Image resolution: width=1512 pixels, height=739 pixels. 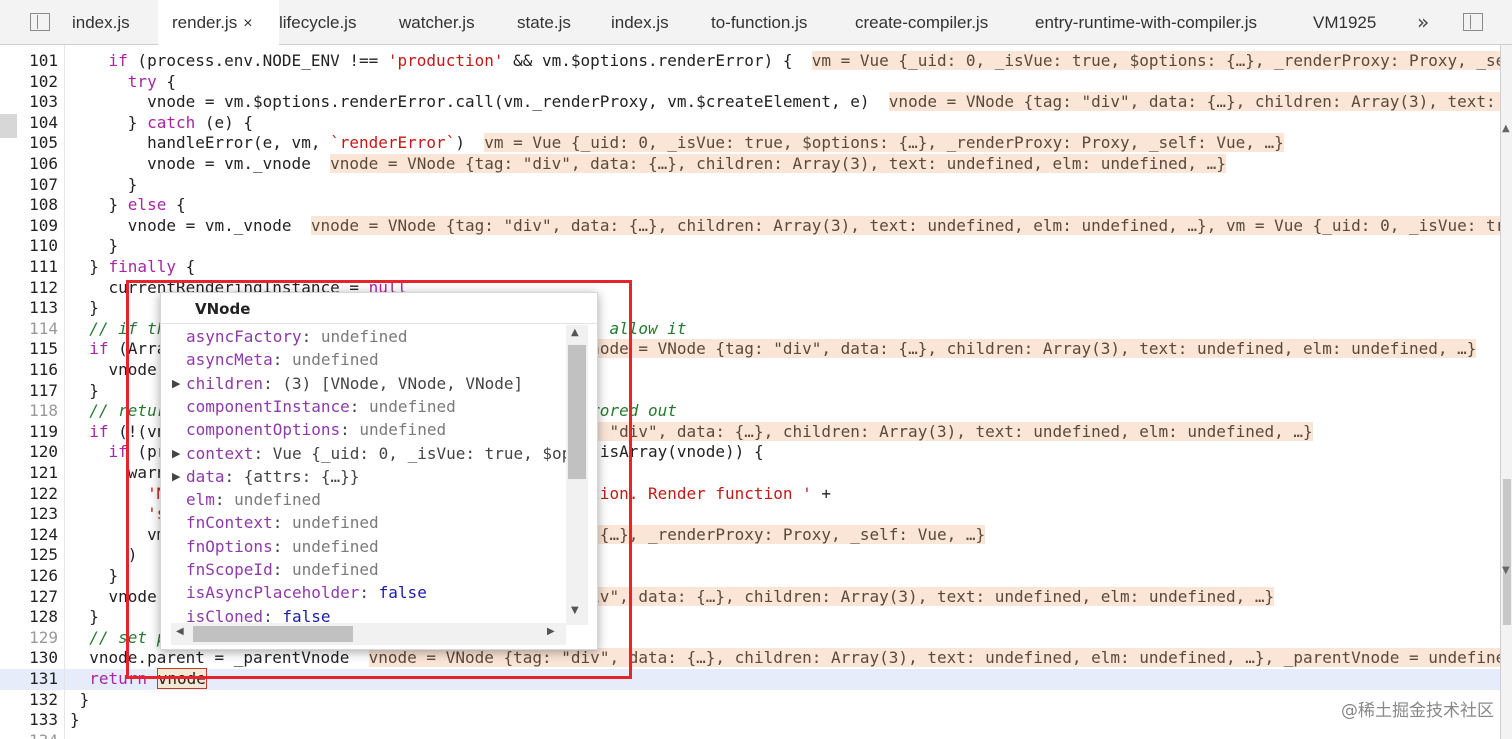 What do you see at coordinates (750, 720) in the screenshot?
I see `code-line: 133}` at bounding box center [750, 720].